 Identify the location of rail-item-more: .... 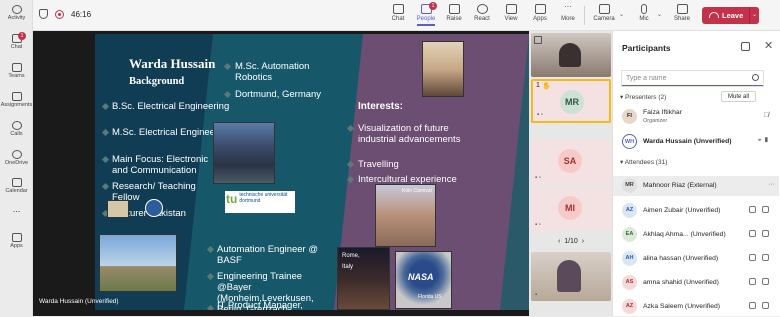
(16, 209).